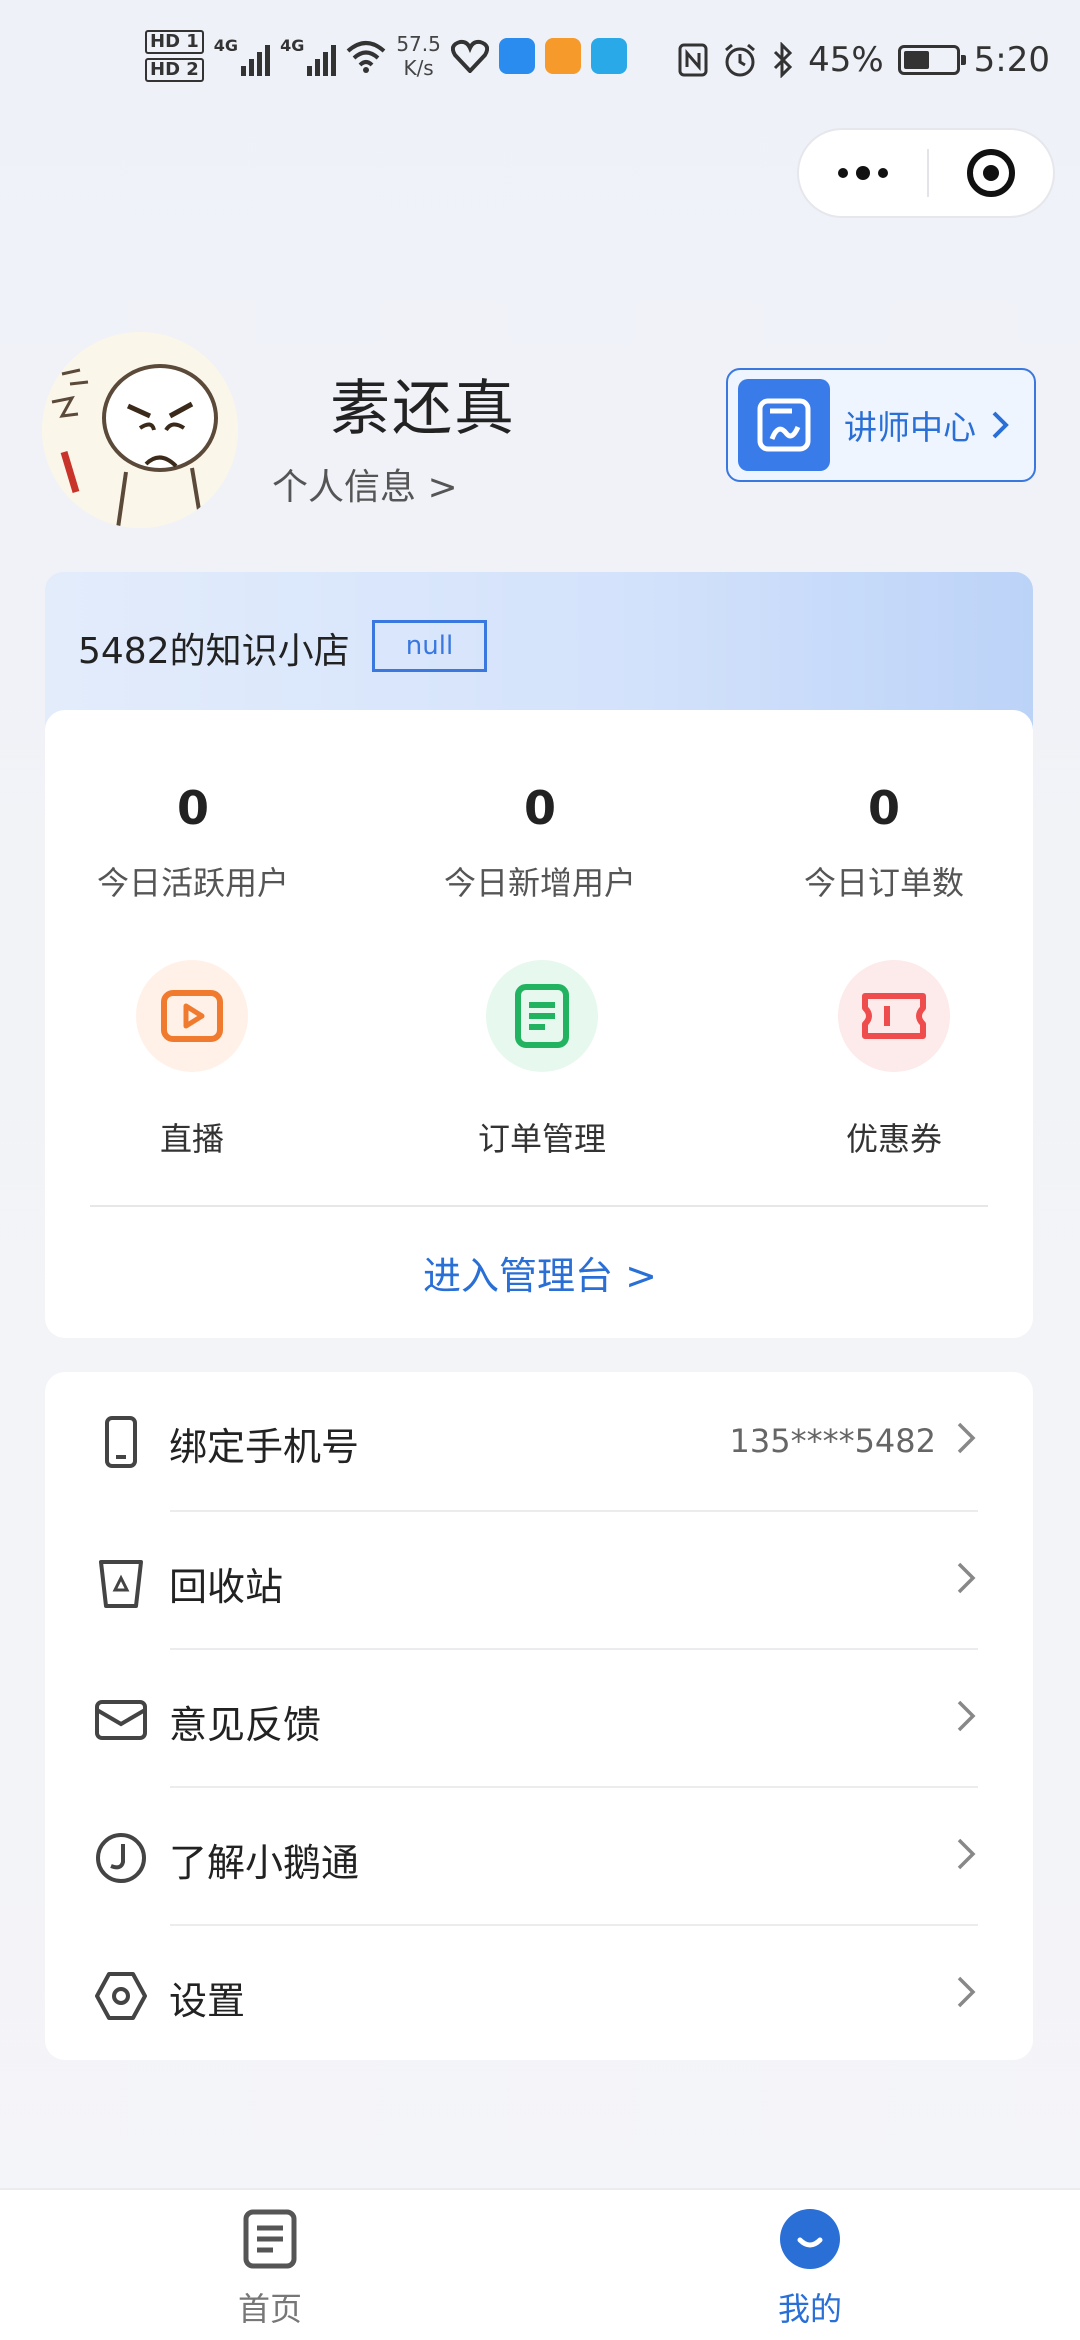 This screenshot has height=2340, width=1080. What do you see at coordinates (418, 44) in the screenshot?
I see `net-speed-value: 57.5` at bounding box center [418, 44].